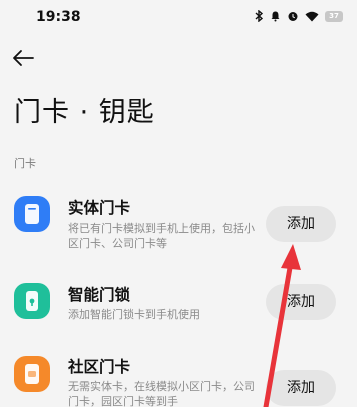 The width and height of the screenshot is (357, 407). I want to click on card-icon, so click(32, 214).